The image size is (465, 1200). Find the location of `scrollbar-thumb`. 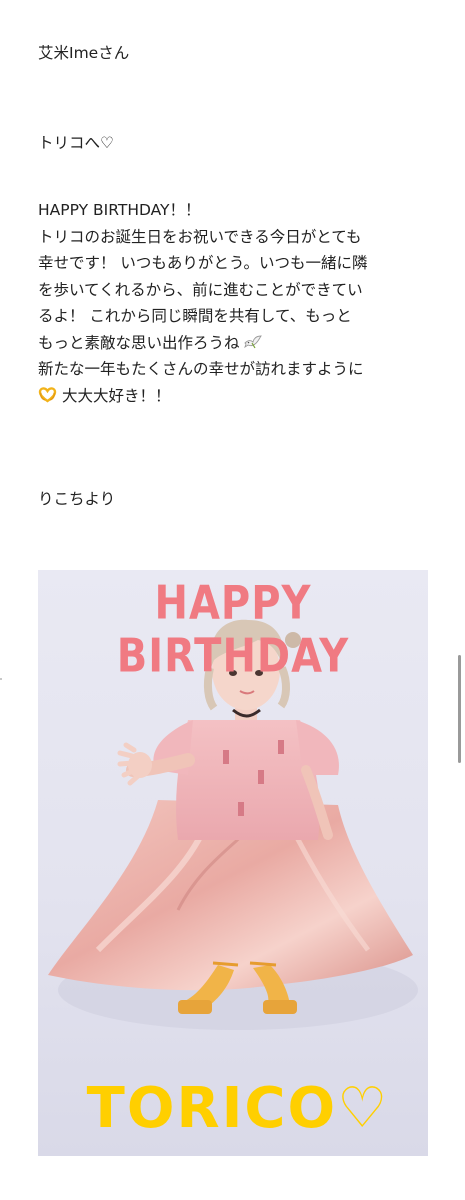

scrollbar-thumb is located at coordinates (459, 709).